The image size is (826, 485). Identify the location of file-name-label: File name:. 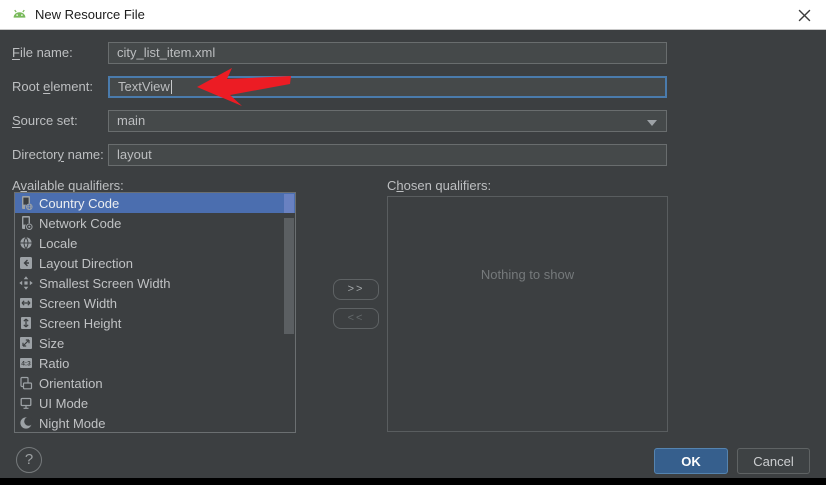
(42, 52).